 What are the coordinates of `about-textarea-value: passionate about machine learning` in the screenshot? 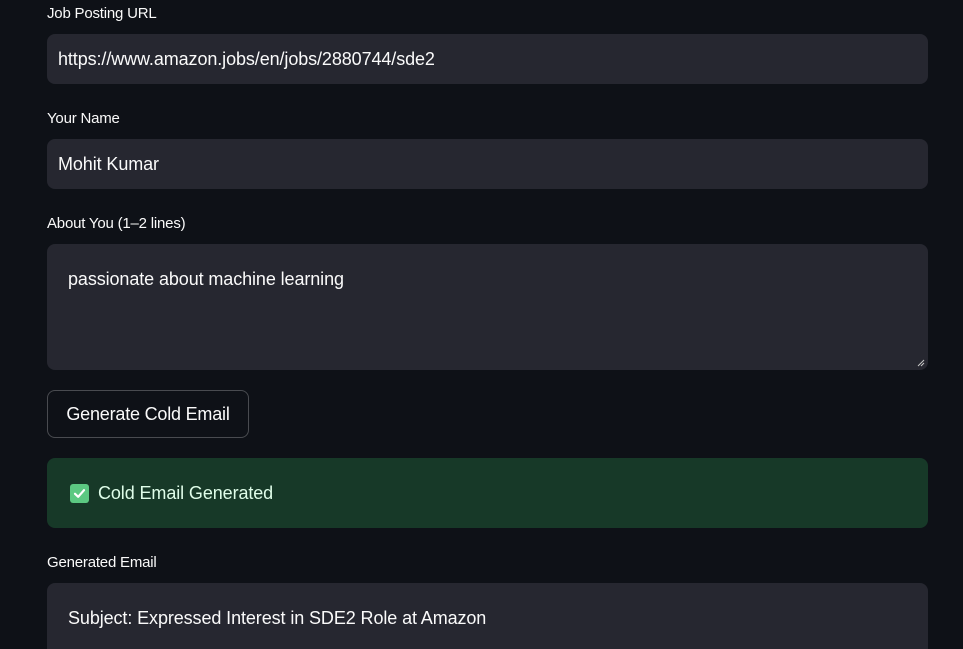 It's located at (206, 279).